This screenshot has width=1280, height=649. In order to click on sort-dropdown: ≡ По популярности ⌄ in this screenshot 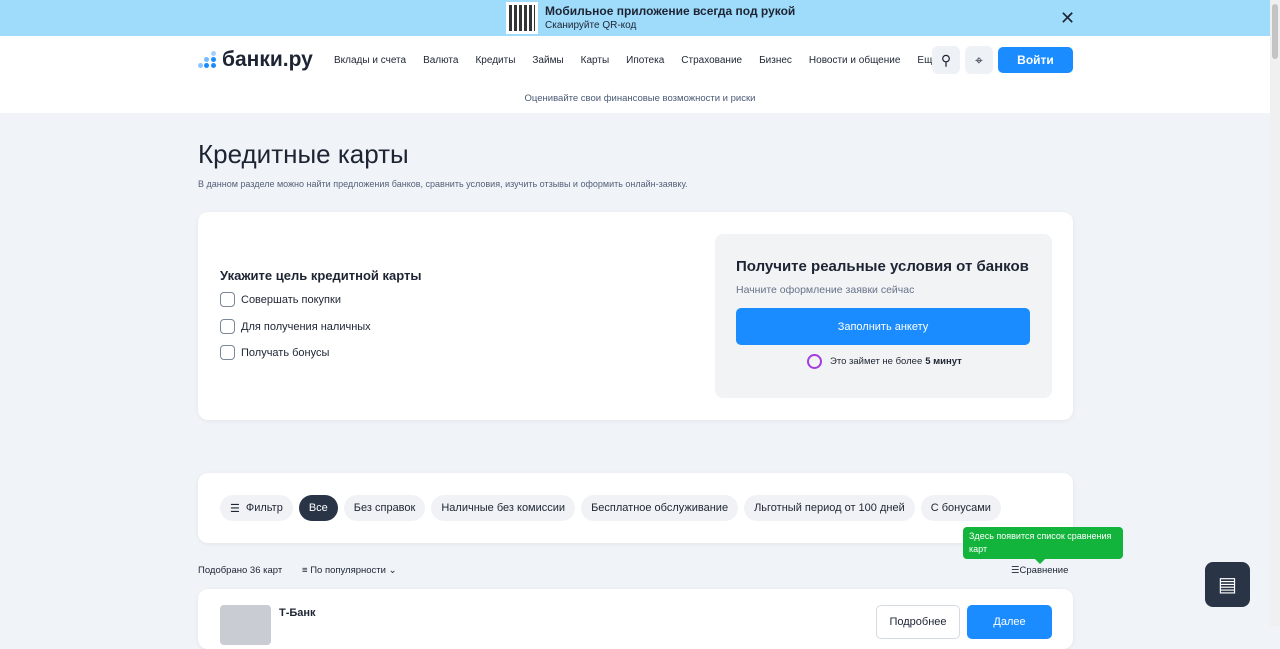, I will do `click(349, 570)`.